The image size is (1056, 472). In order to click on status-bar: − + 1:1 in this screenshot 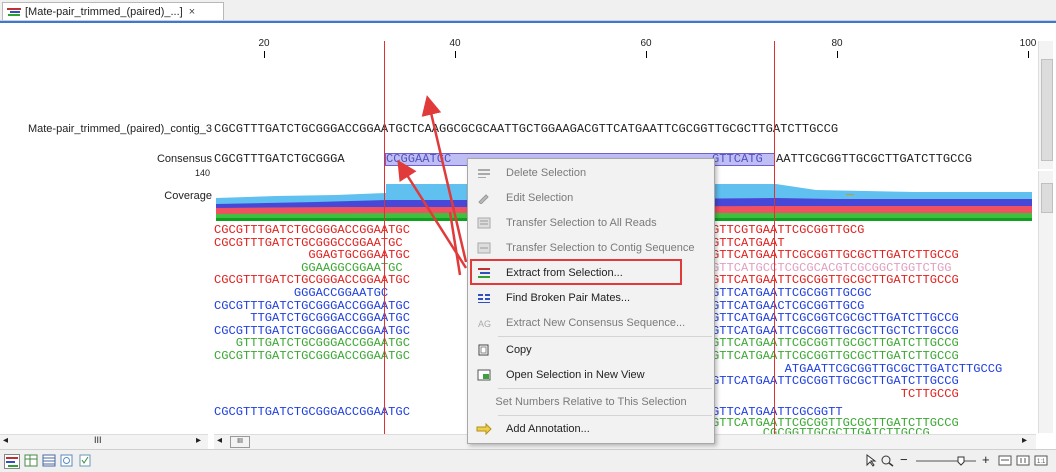, I will do `click(528, 460)`.